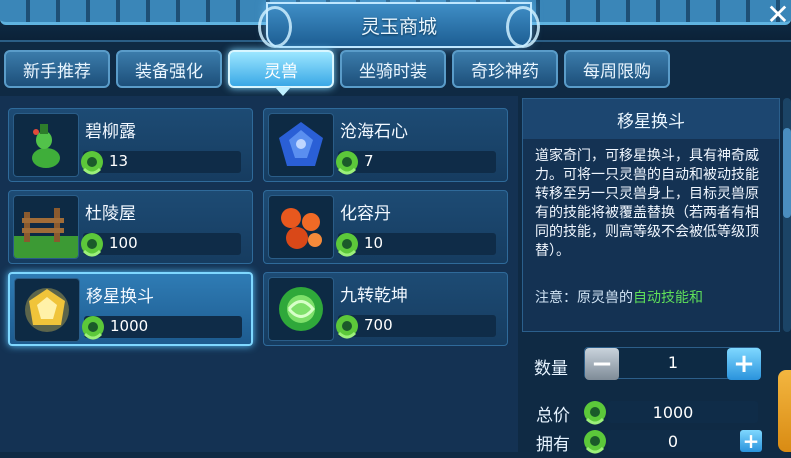 The image size is (791, 458). What do you see at coordinates (301, 227) in the screenshot?
I see `red-pills-icon` at bounding box center [301, 227].